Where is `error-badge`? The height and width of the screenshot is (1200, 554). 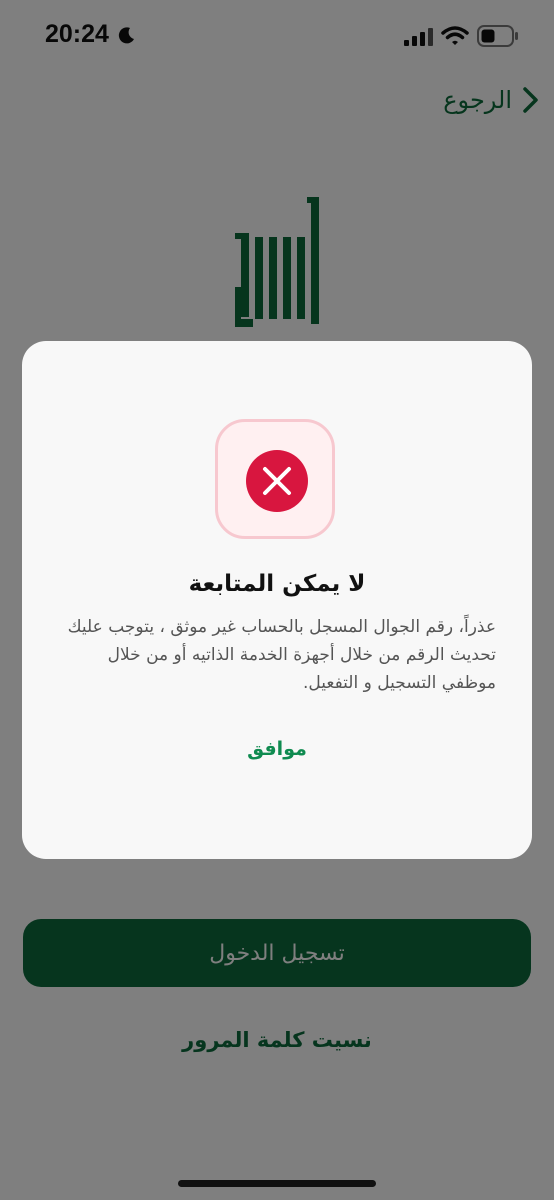 error-badge is located at coordinates (275, 479).